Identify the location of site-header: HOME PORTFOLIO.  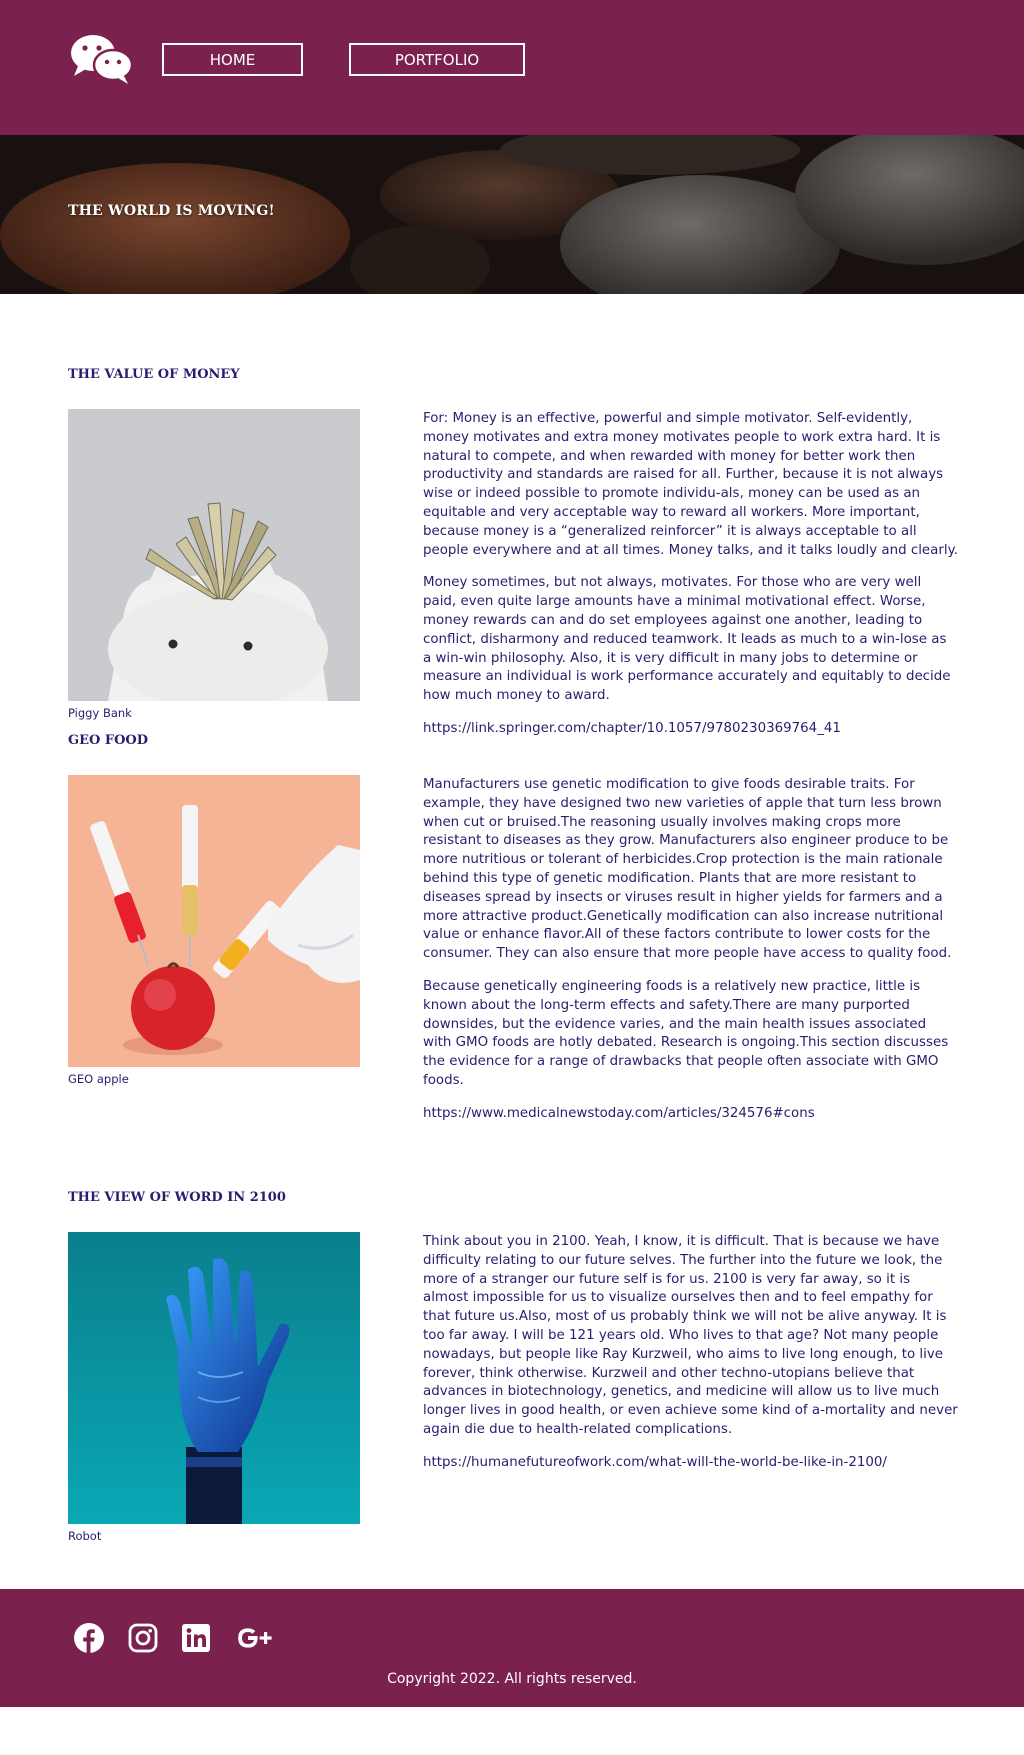
(512, 67).